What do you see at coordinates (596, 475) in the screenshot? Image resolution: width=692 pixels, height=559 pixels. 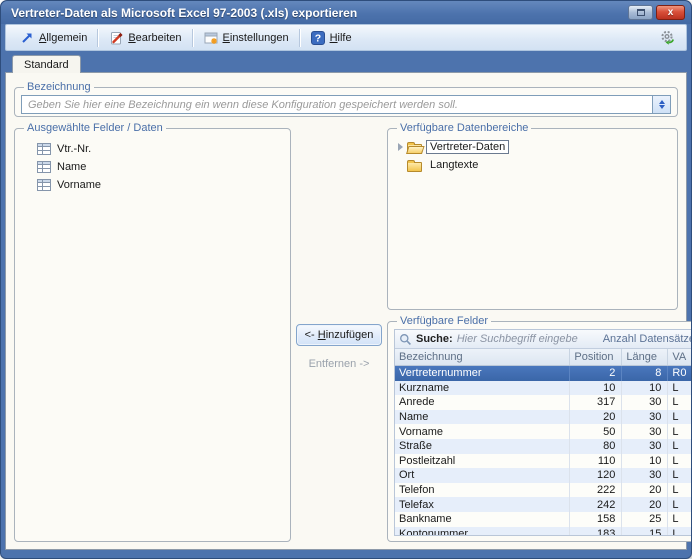 I see `cell-position: 120` at bounding box center [596, 475].